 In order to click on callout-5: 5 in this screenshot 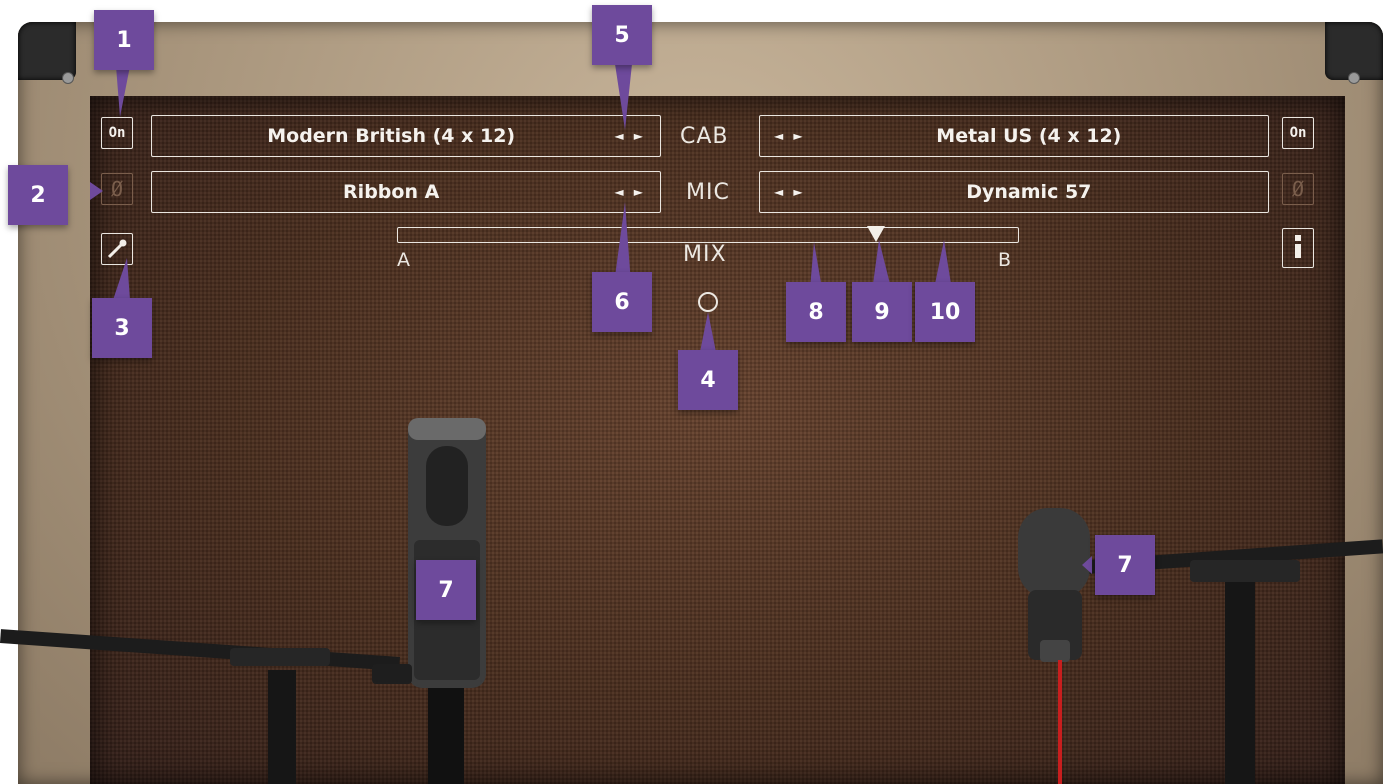, I will do `click(622, 35)`.